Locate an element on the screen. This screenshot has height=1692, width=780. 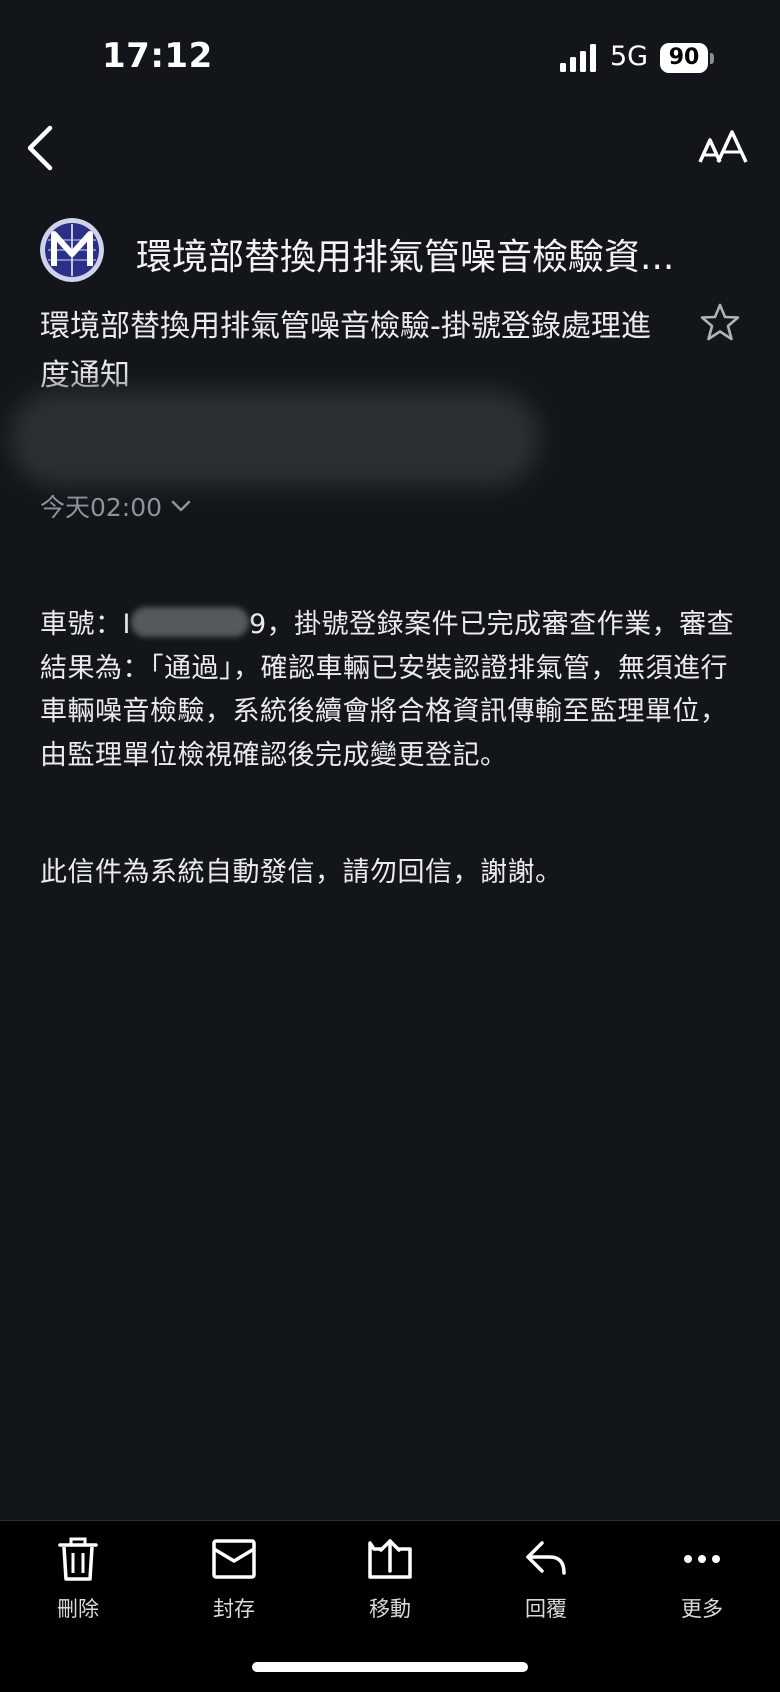
archive-button: 封存 is located at coordinates (234, 1585).